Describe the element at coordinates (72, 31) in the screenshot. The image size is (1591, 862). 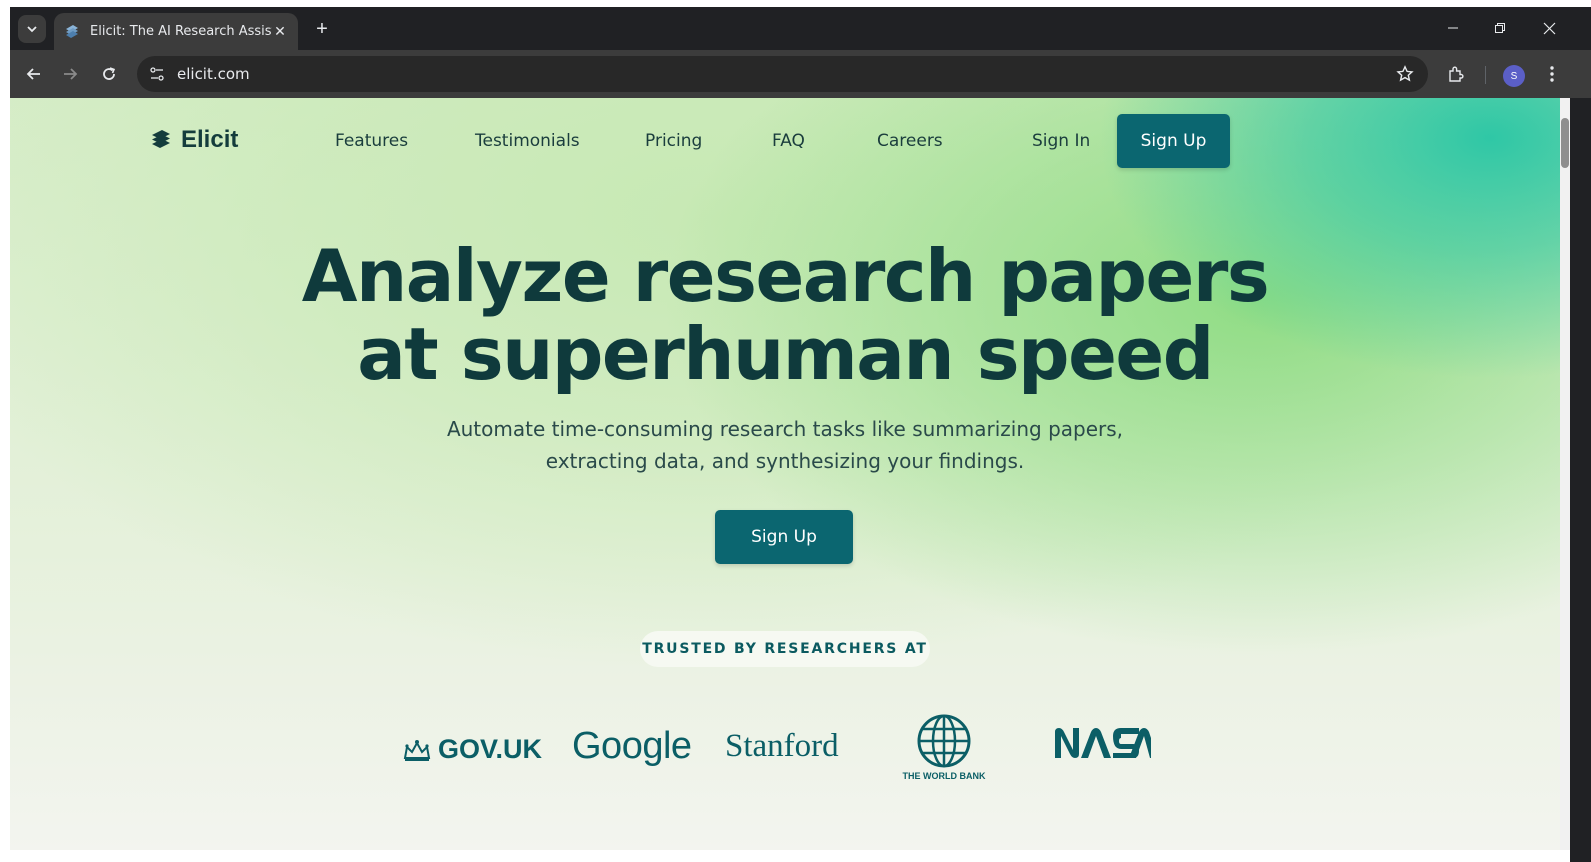
I see `elicit-favicon-icon` at that location.